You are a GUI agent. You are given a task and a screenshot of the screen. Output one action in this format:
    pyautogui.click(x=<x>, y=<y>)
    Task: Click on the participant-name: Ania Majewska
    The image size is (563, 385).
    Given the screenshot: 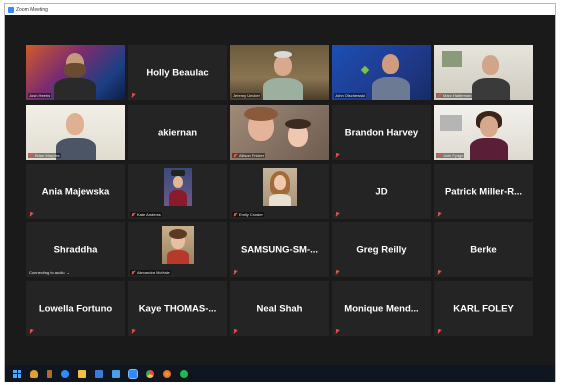 What is the action you would take?
    pyautogui.click(x=75, y=191)
    